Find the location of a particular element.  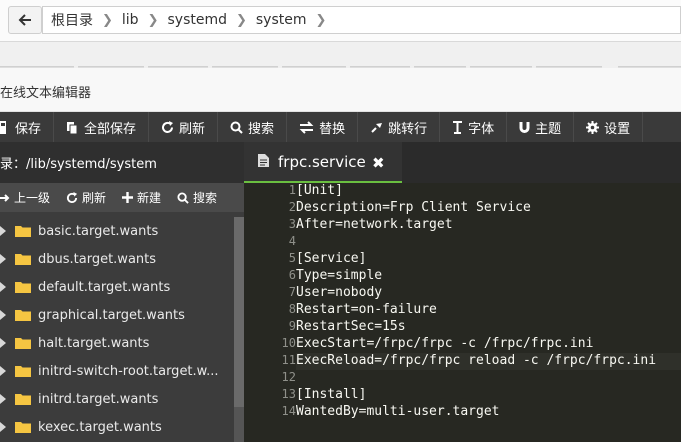

current-path-label: 目录：/lib/systemd/system is located at coordinates (78, 164).